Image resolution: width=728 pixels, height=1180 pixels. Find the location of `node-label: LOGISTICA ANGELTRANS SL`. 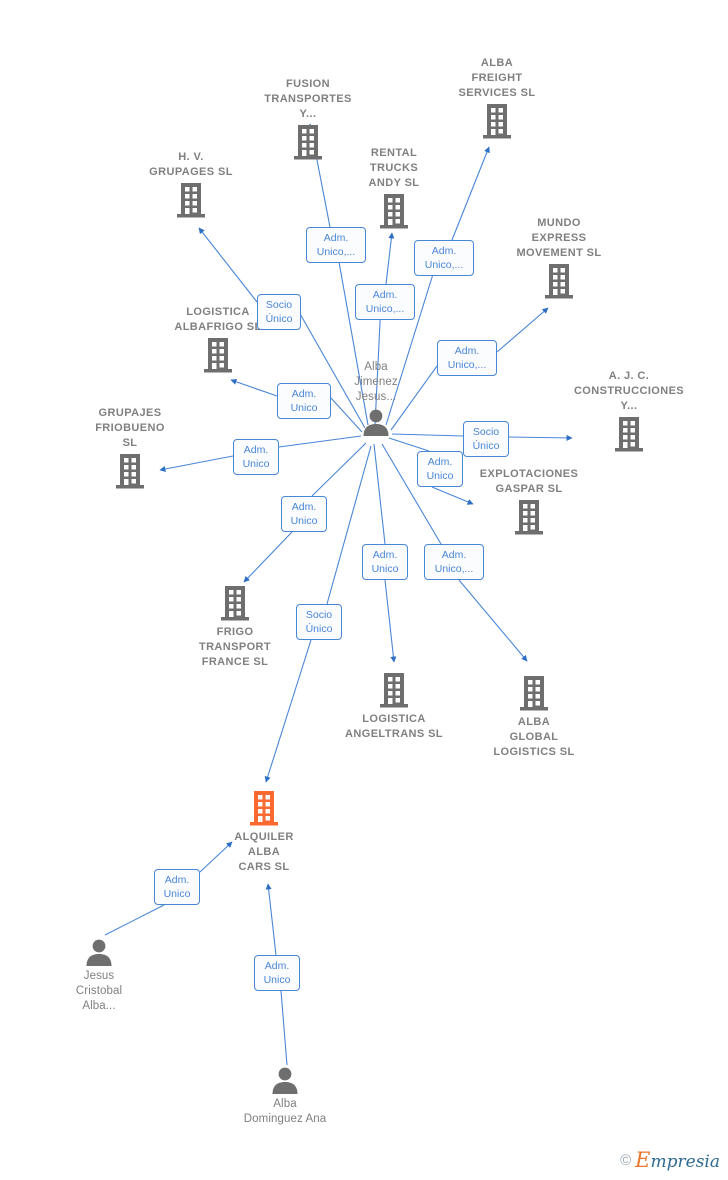

node-label: LOGISTICA ANGELTRANS SL is located at coordinates (394, 726).